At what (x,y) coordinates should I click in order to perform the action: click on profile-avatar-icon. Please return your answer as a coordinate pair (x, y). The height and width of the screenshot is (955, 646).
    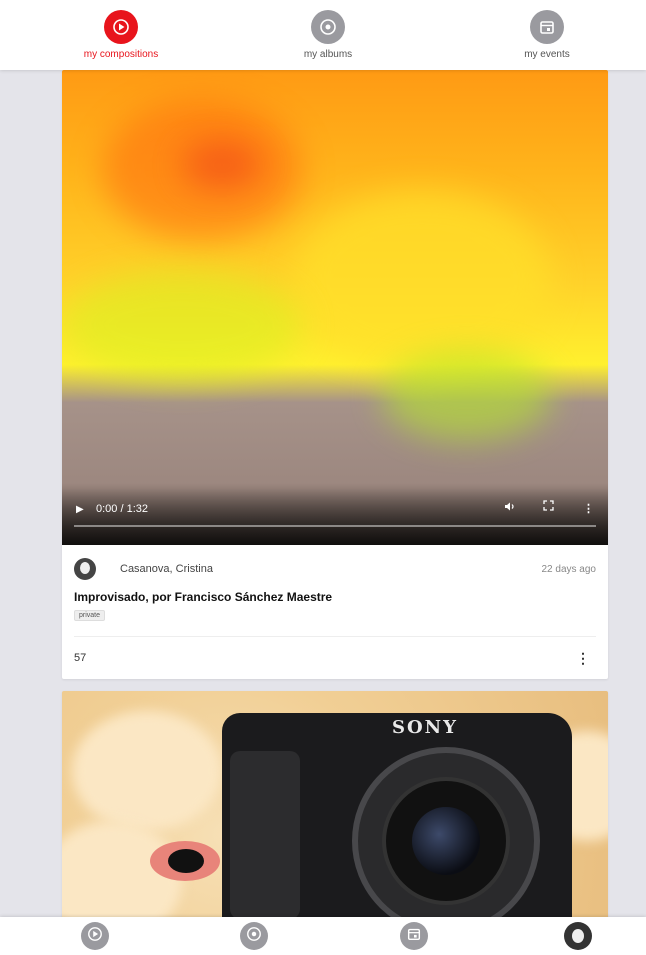
    Looking at the image, I should click on (578, 936).